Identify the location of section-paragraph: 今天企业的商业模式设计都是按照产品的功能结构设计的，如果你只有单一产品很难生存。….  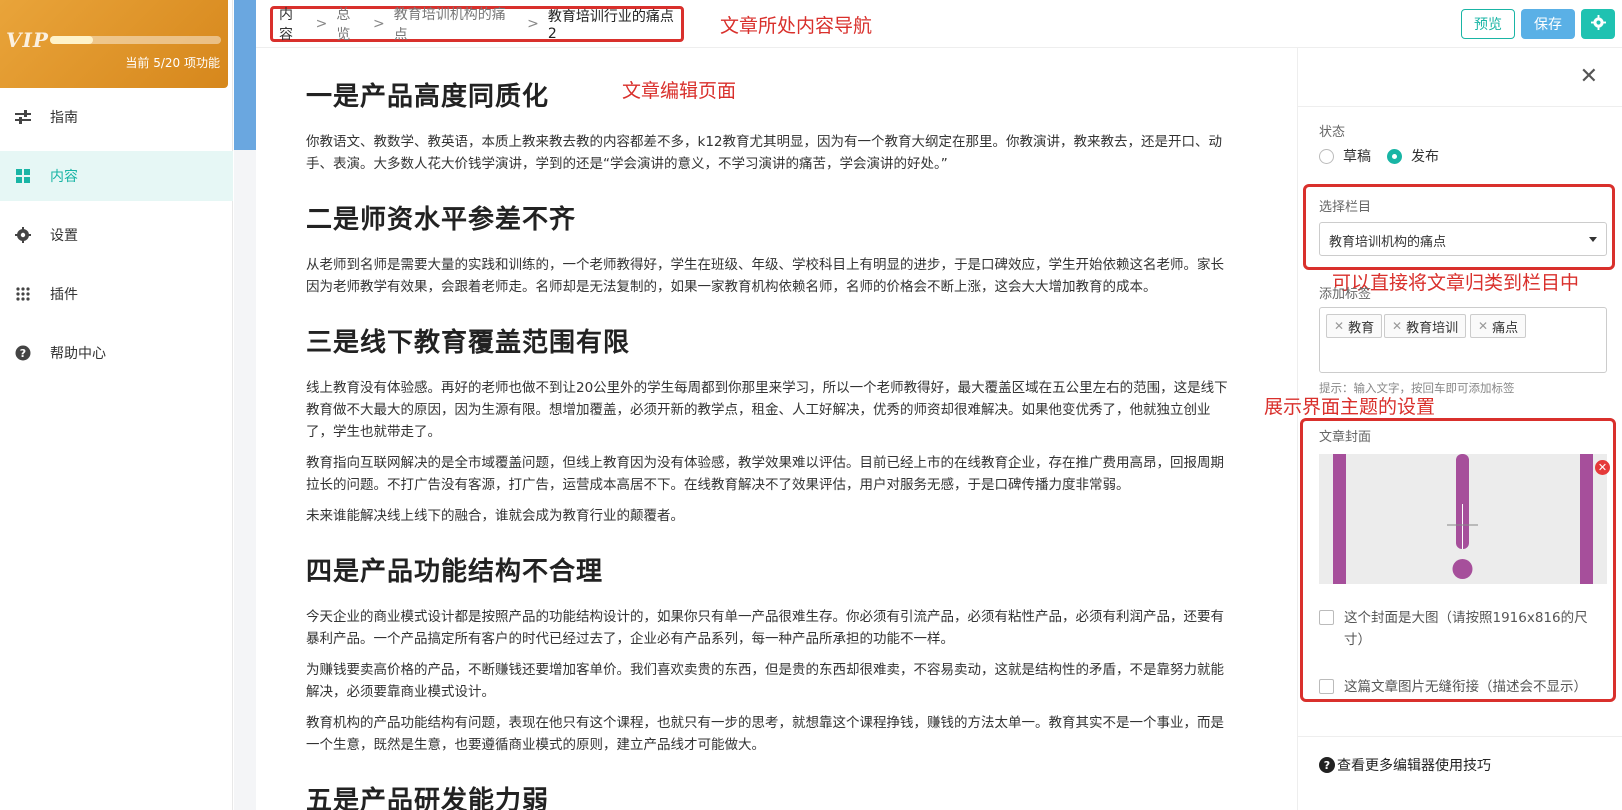
(771, 628).